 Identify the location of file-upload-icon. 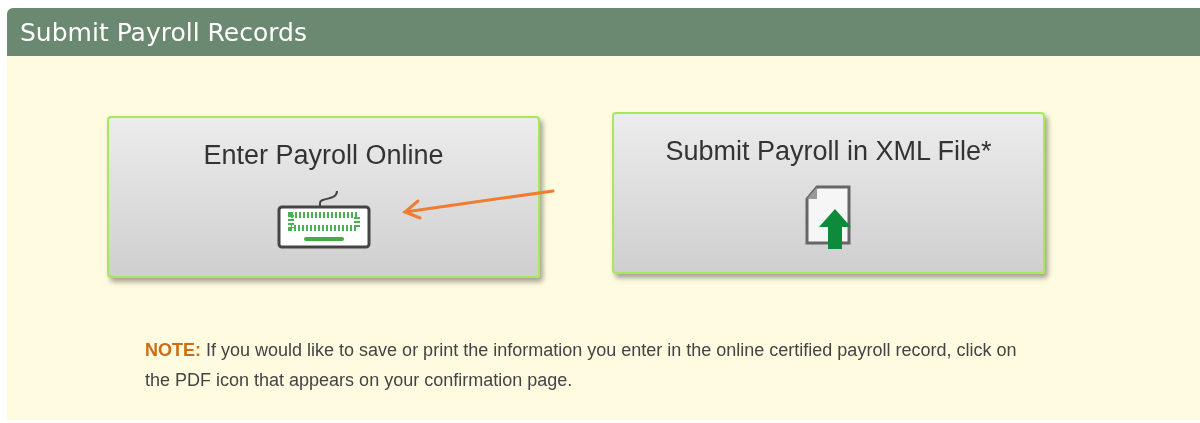
(828, 218).